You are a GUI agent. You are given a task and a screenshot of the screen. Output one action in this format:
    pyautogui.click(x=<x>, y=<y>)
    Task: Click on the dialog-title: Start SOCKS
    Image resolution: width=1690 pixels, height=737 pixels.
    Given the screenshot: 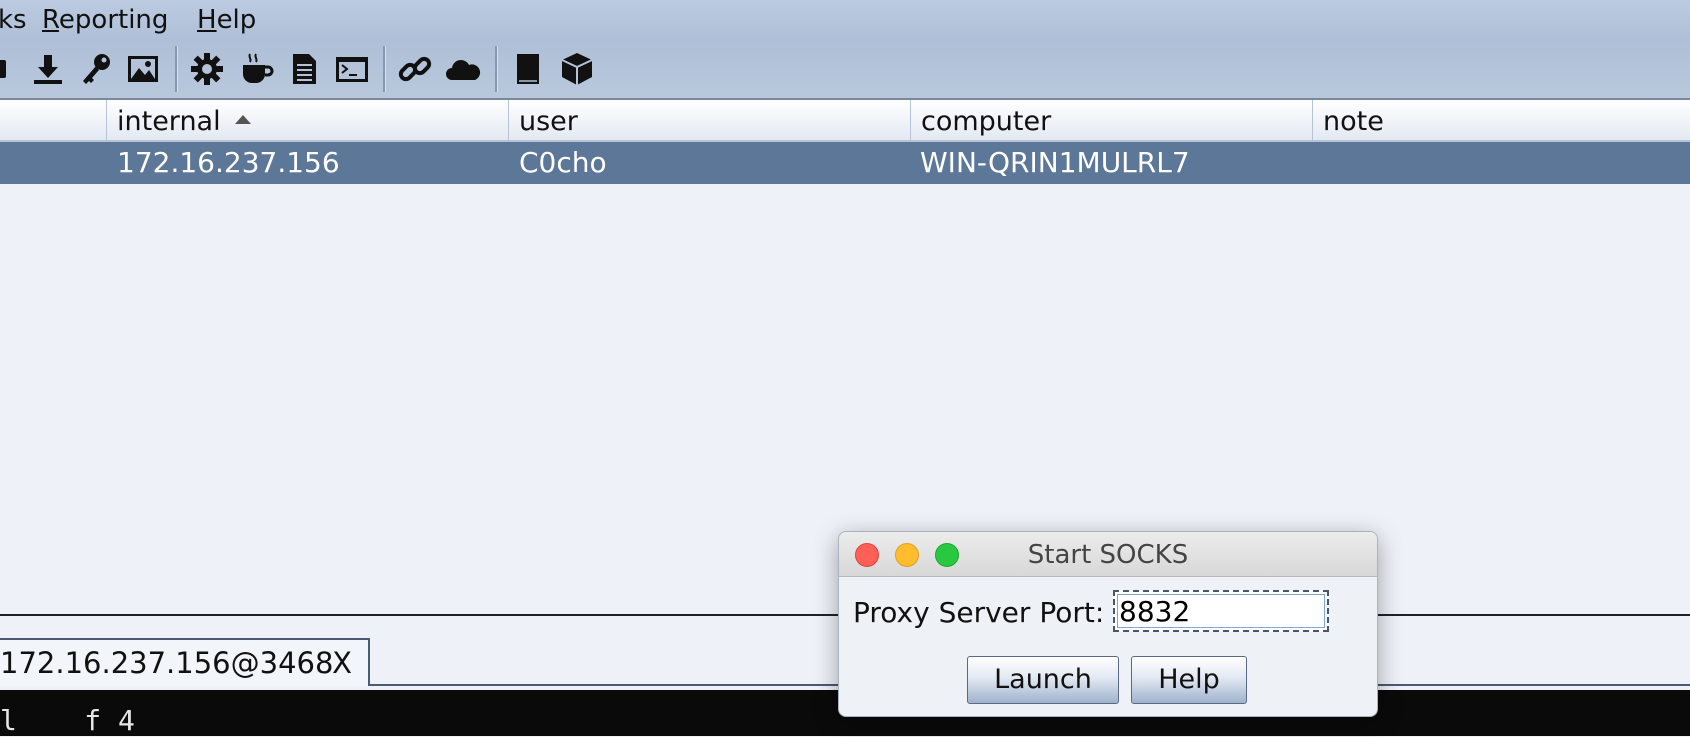 What is the action you would take?
    pyautogui.click(x=1108, y=555)
    